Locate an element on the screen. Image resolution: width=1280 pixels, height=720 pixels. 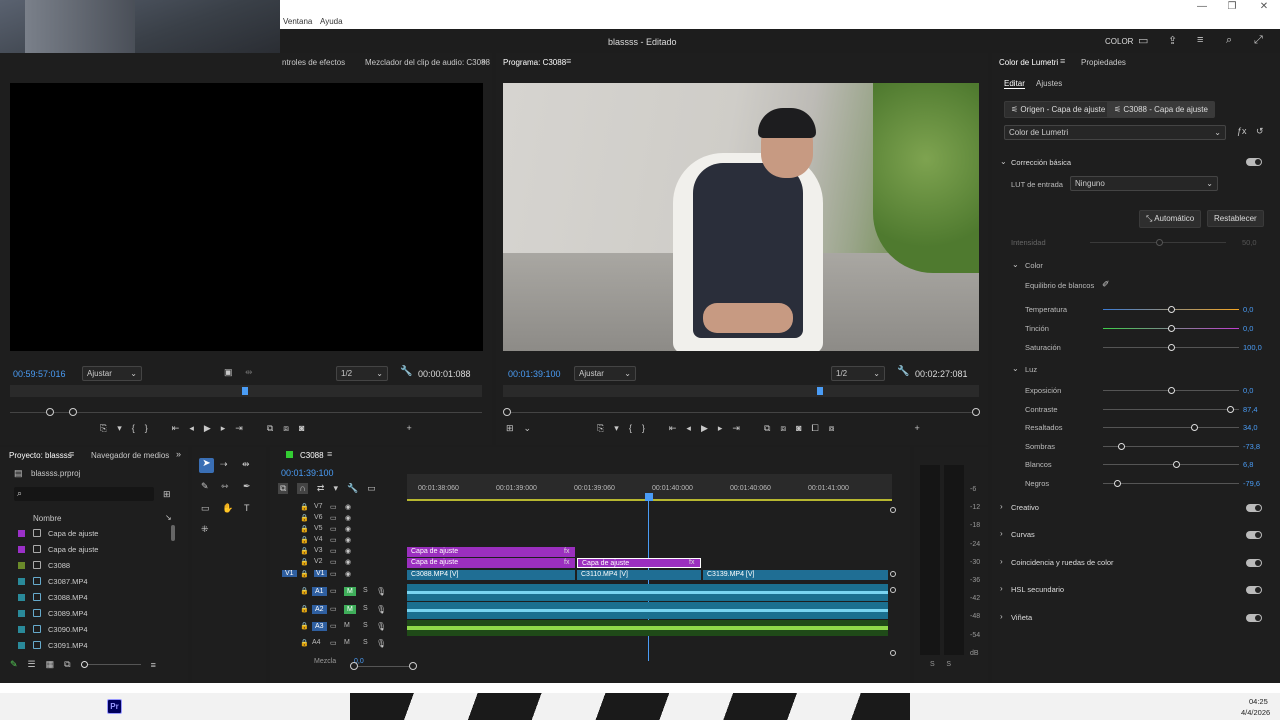
workspace-label: COLOR is located at coordinates (1119, 41).